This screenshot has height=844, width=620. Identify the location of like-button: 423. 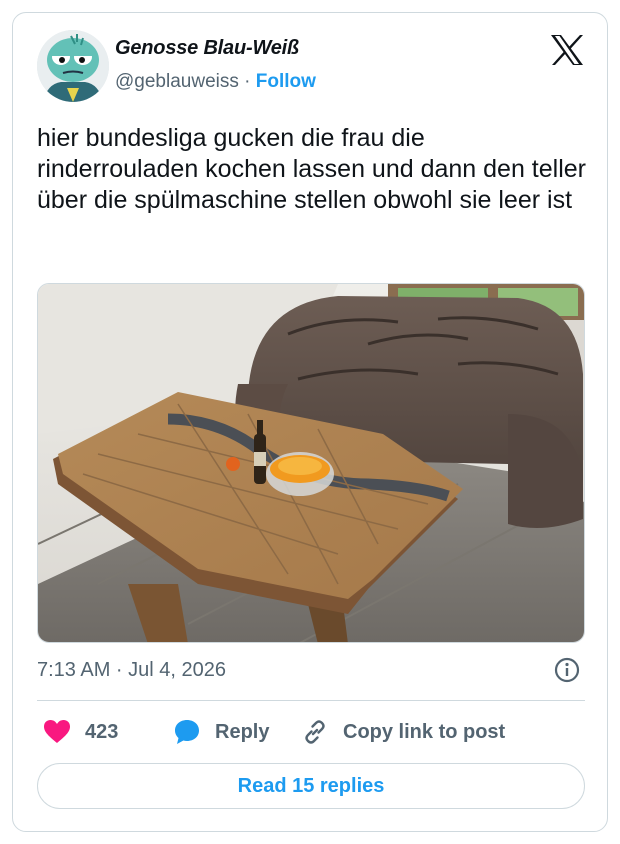
(80, 732).